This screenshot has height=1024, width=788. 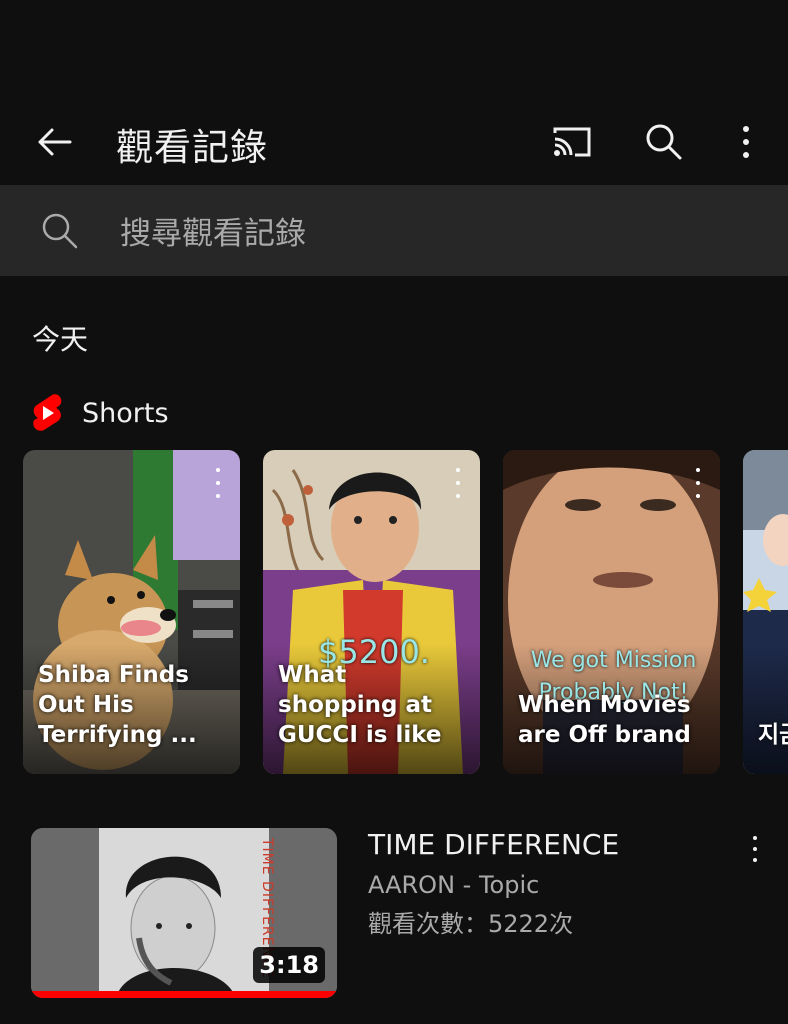 What do you see at coordinates (289, 965) in the screenshot?
I see `duration-badge: 3:18` at bounding box center [289, 965].